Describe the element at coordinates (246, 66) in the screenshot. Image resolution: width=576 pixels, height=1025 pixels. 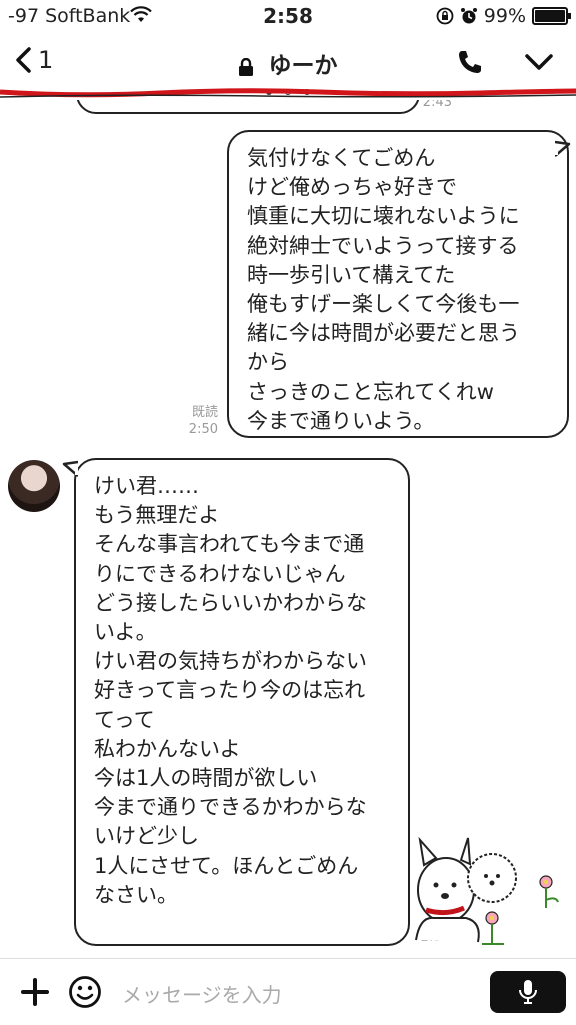
I see `lock-icon` at that location.